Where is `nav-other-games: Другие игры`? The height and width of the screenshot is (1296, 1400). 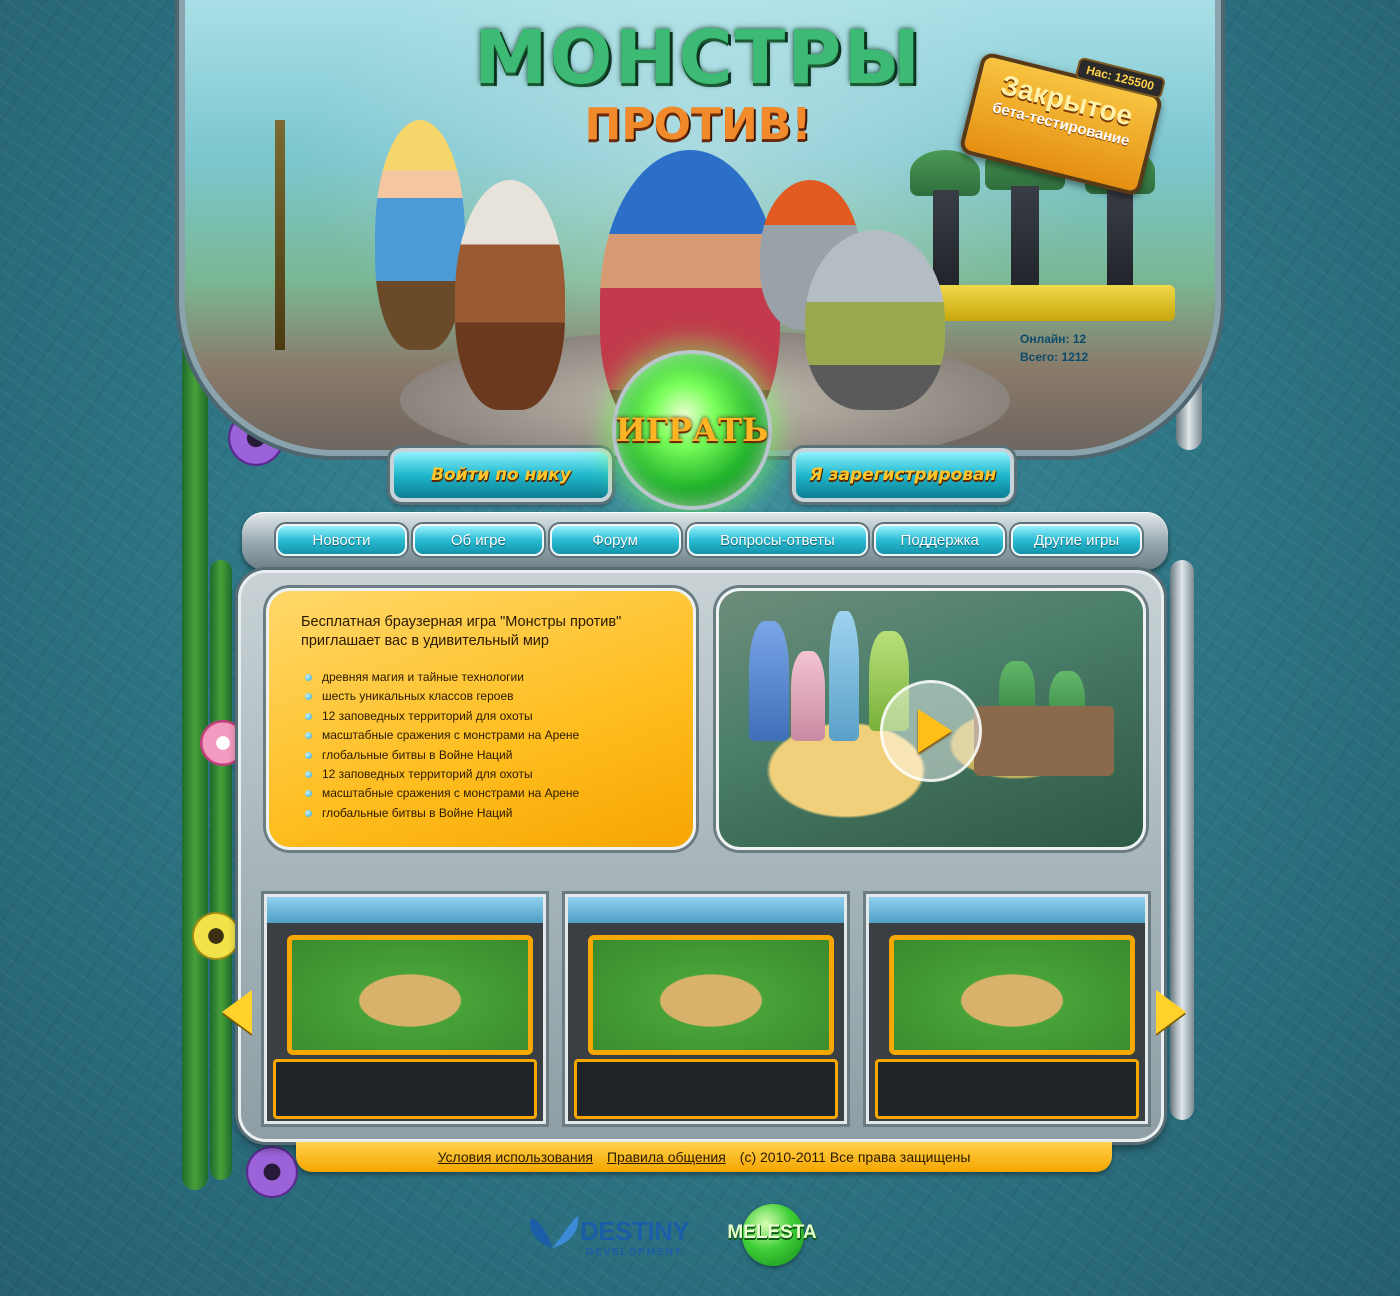 nav-other-games: Другие игры is located at coordinates (1076, 540).